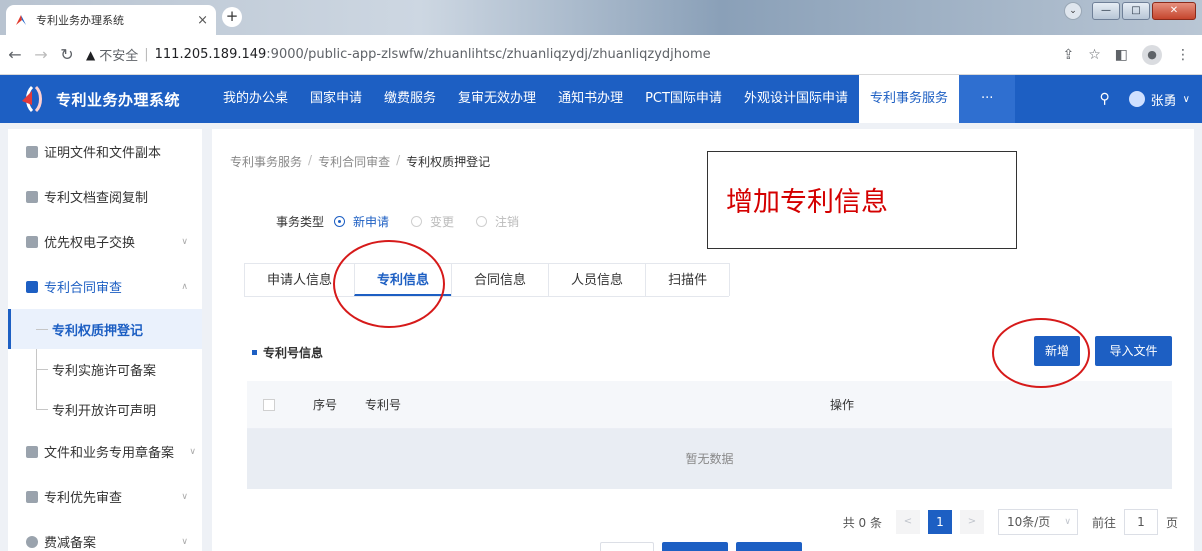  Describe the element at coordinates (300, 222) in the screenshot. I see `transaction-type-label: 事务类型` at that location.